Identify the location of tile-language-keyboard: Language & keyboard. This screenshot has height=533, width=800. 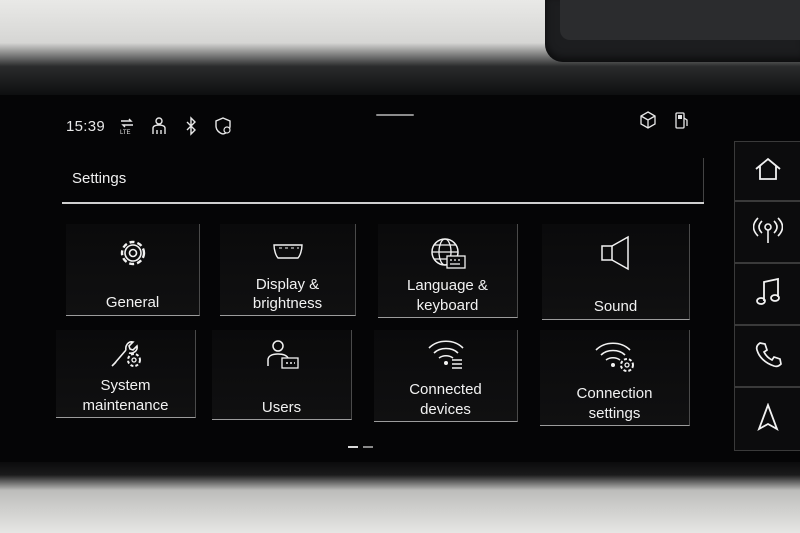
(448, 271).